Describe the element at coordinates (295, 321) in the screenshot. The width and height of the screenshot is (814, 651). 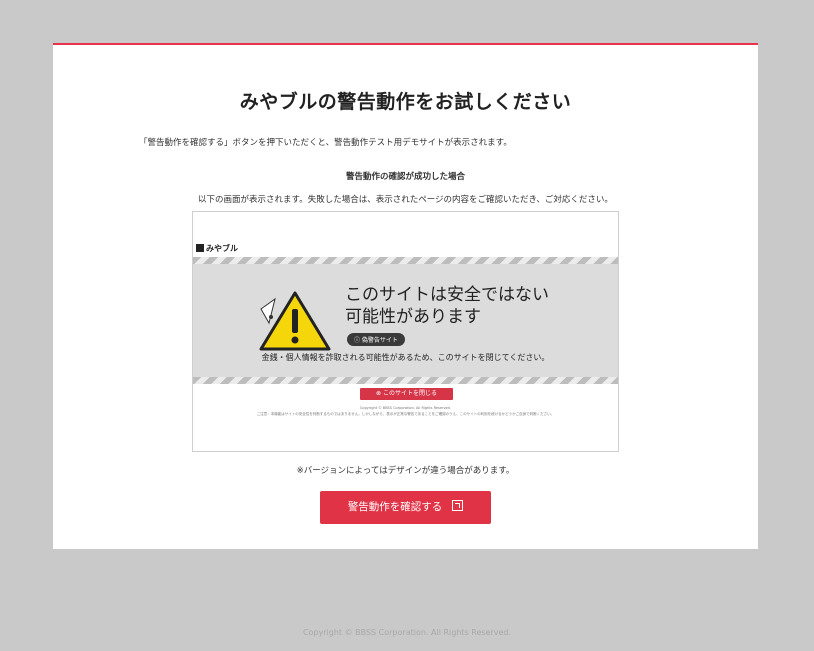
I see `warning-triangle-icon` at that location.